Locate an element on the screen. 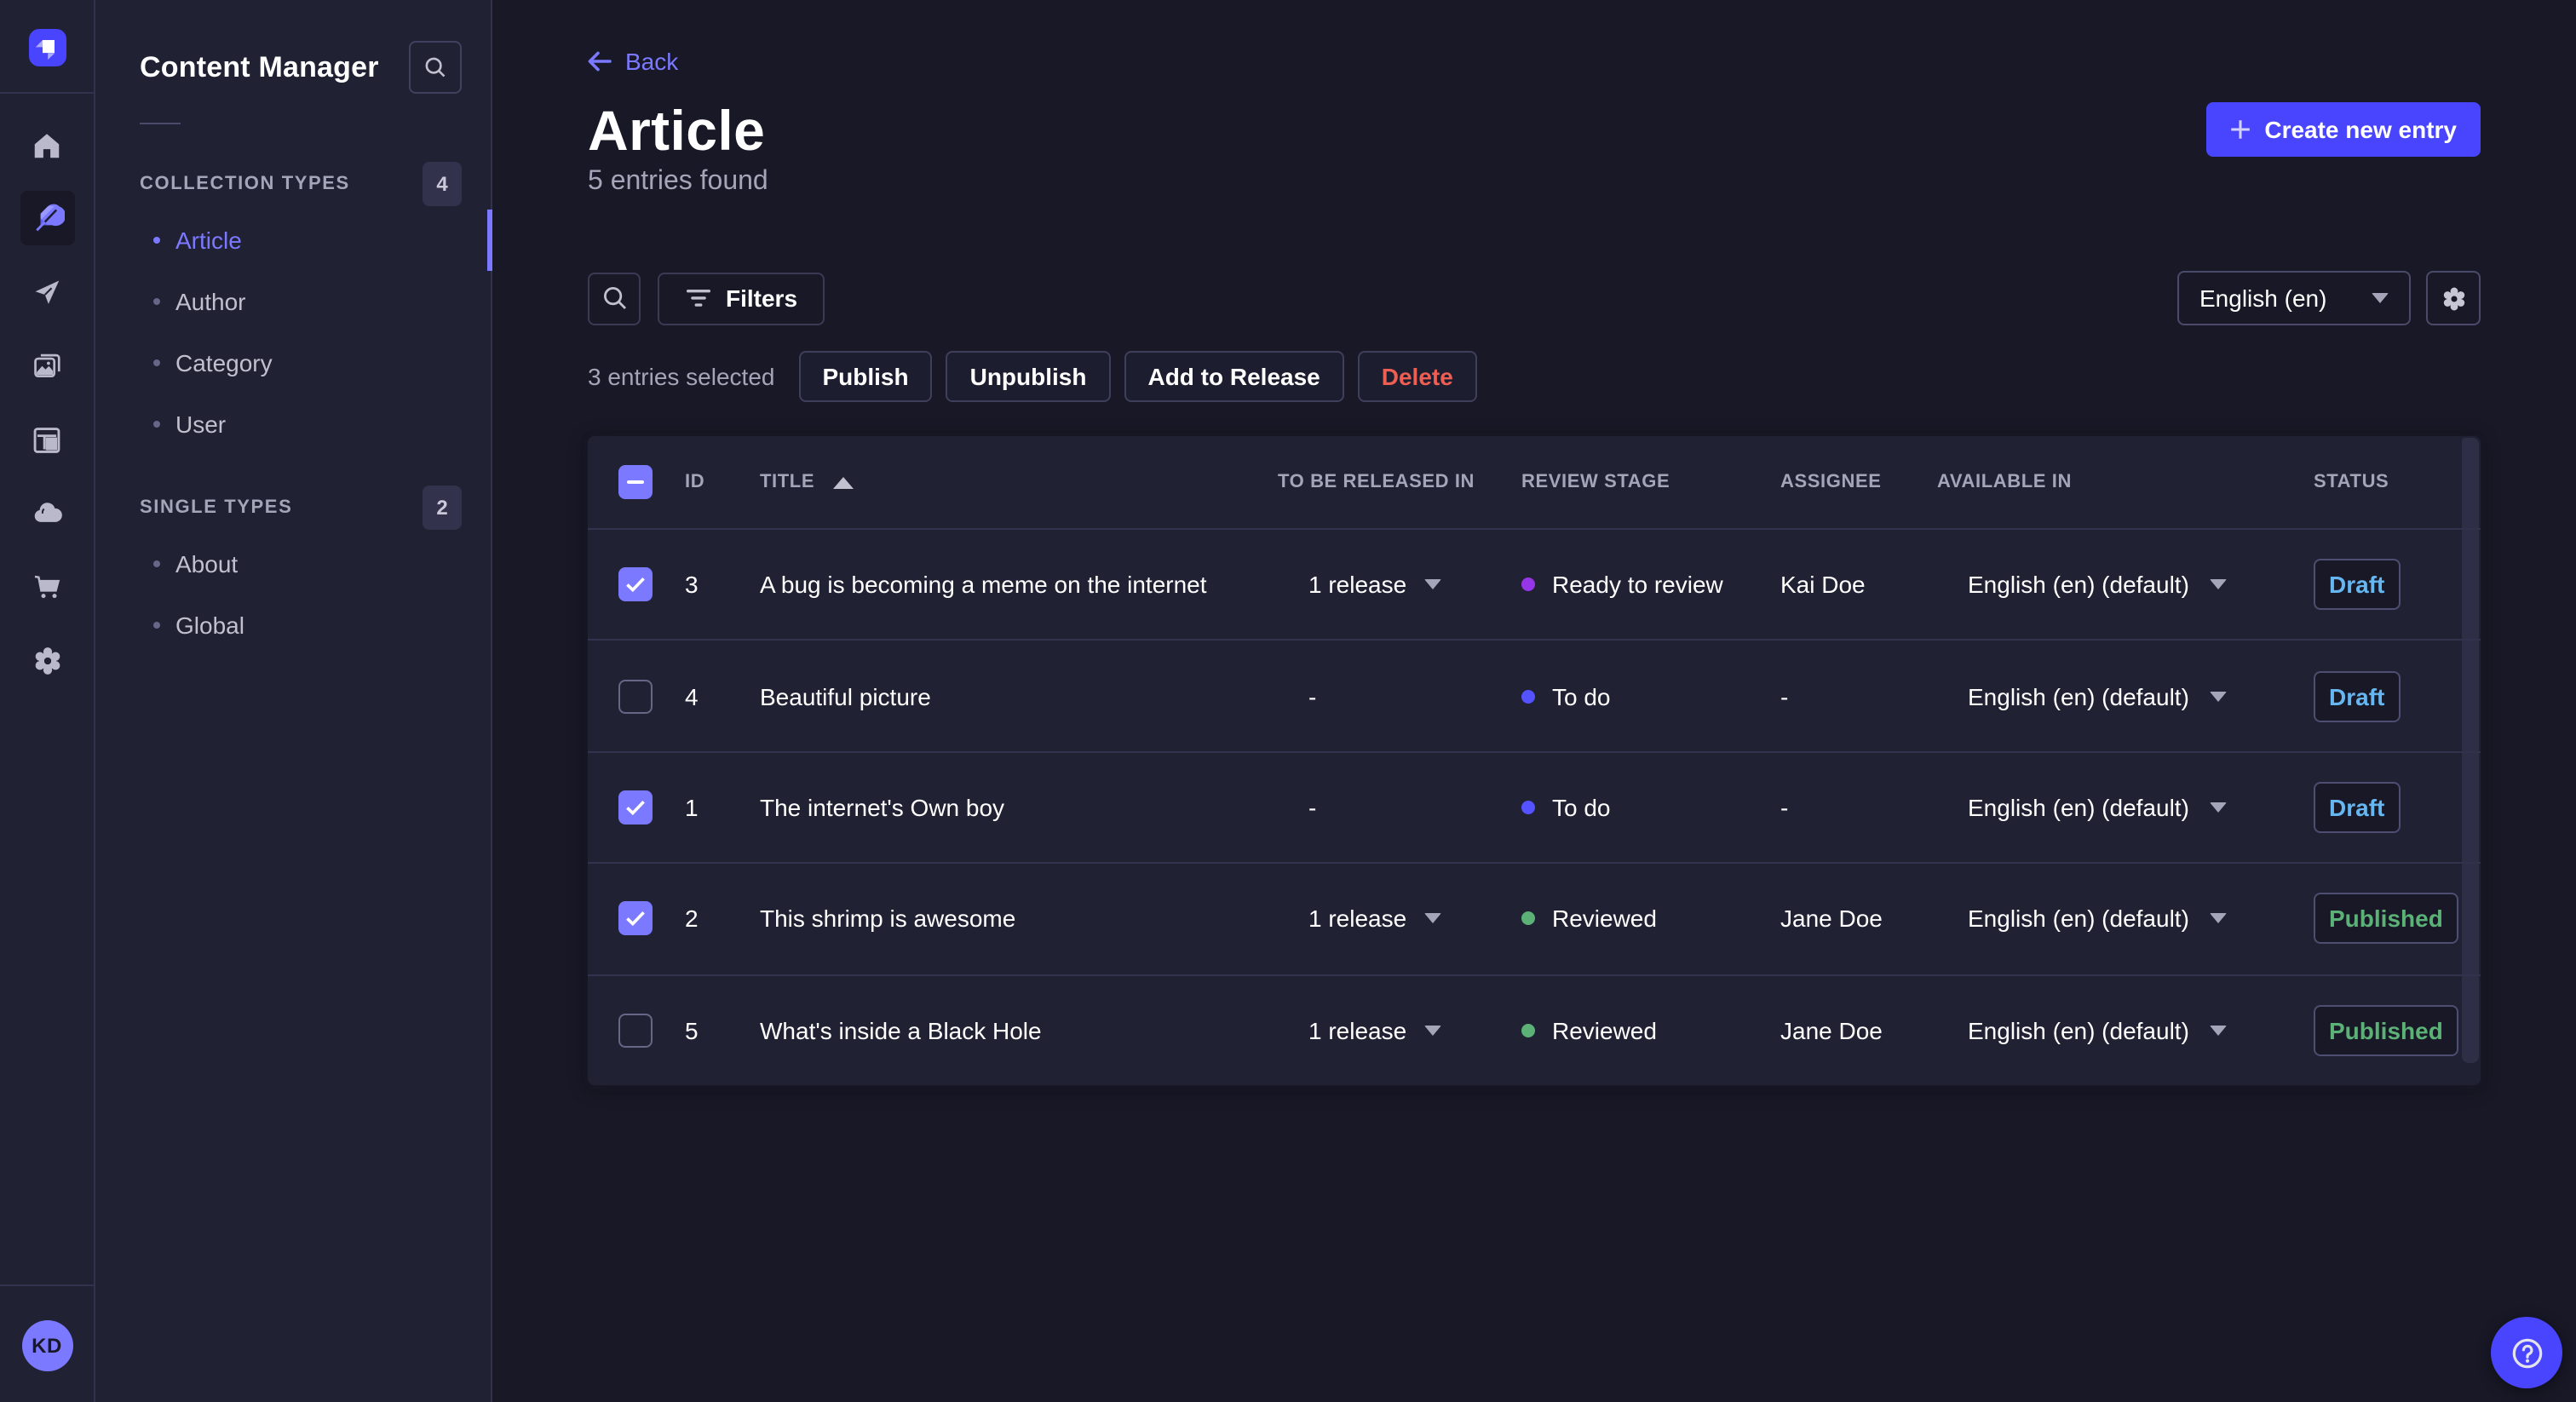 The width and height of the screenshot is (2576, 1402). sidebar-item-category: Category is located at coordinates (293, 363).